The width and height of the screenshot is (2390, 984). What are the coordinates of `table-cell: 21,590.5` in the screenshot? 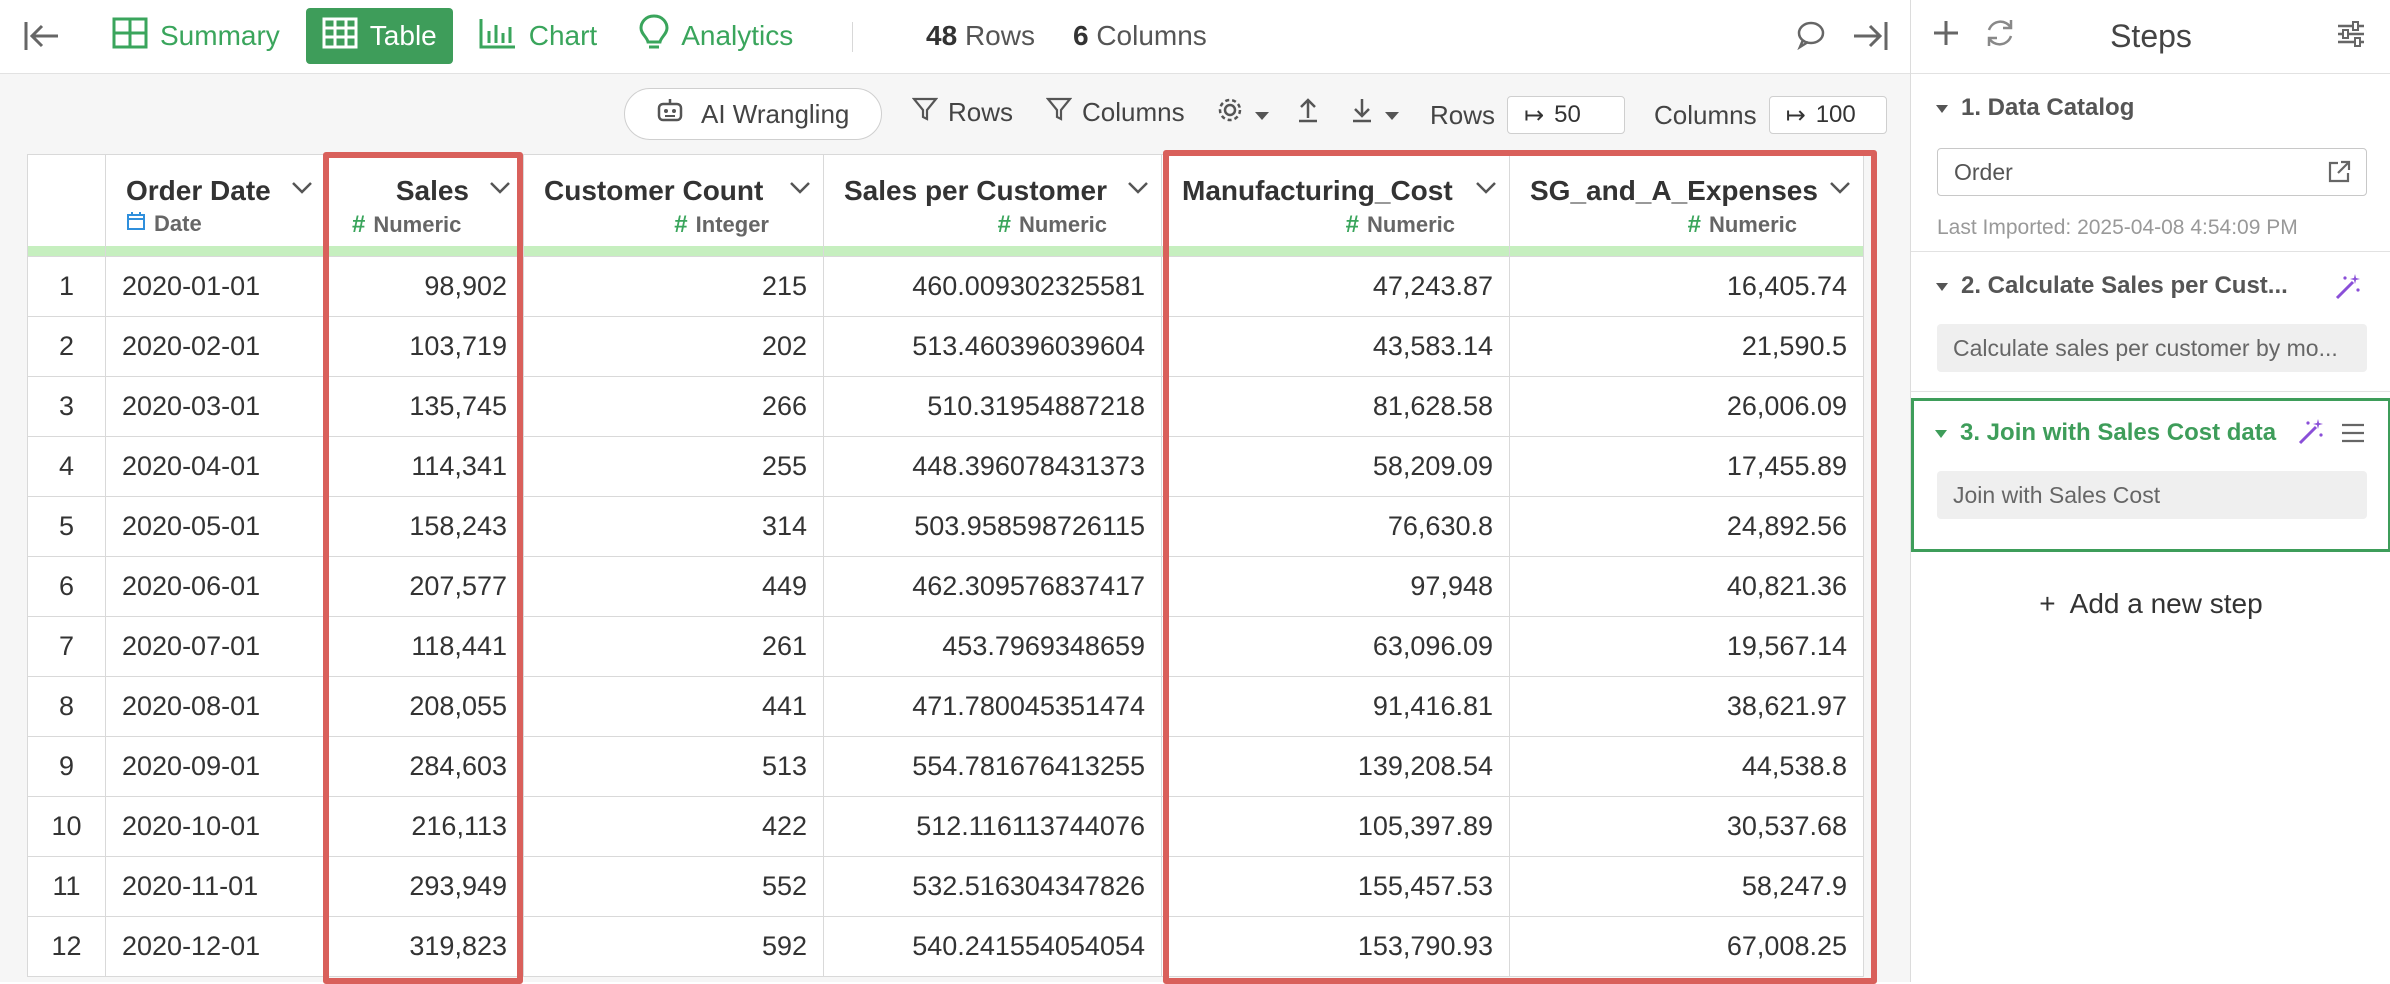 It's located at (1686, 346).